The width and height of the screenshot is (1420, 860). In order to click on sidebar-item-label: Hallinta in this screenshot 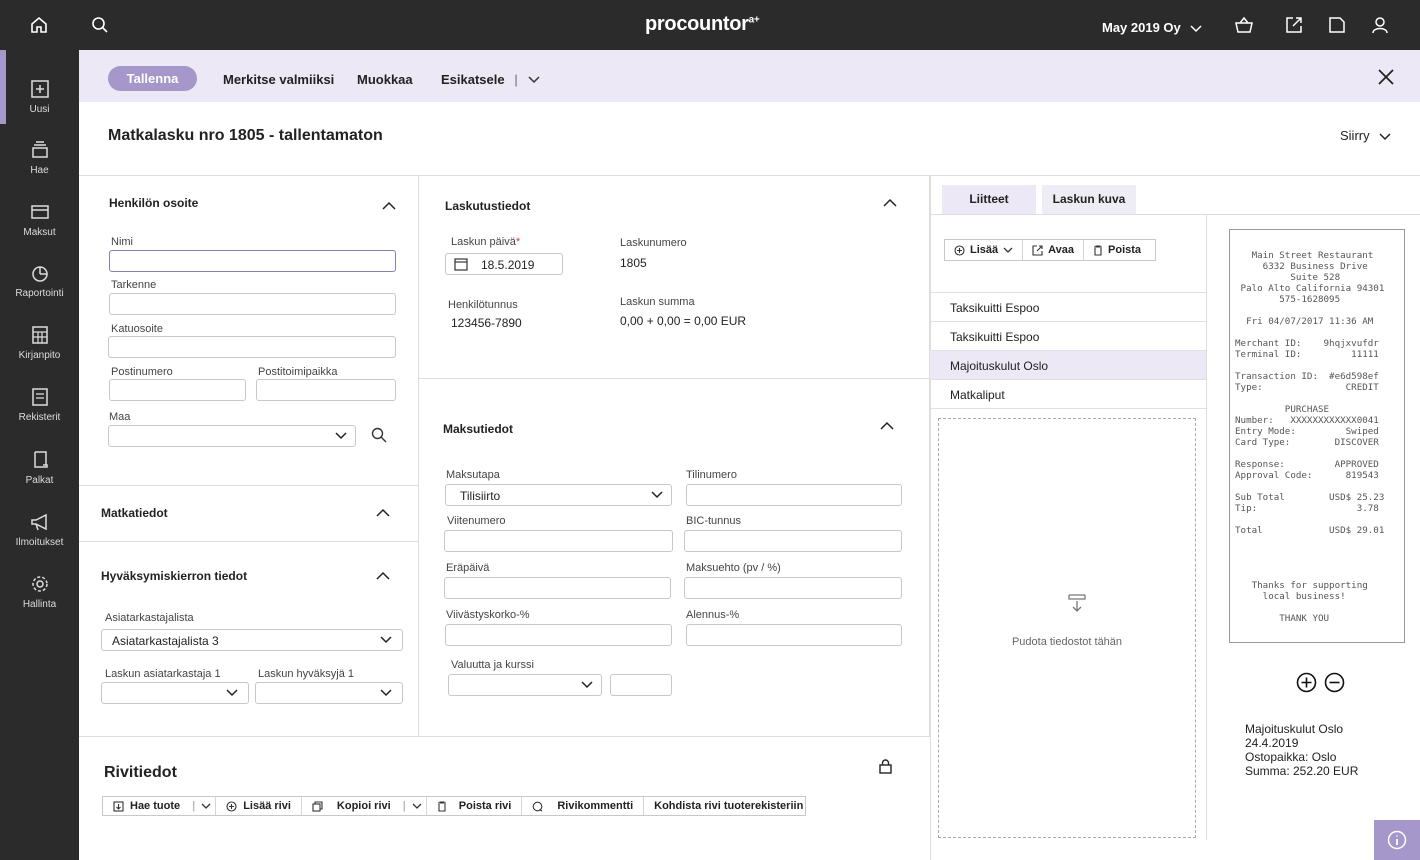, I will do `click(39, 604)`.